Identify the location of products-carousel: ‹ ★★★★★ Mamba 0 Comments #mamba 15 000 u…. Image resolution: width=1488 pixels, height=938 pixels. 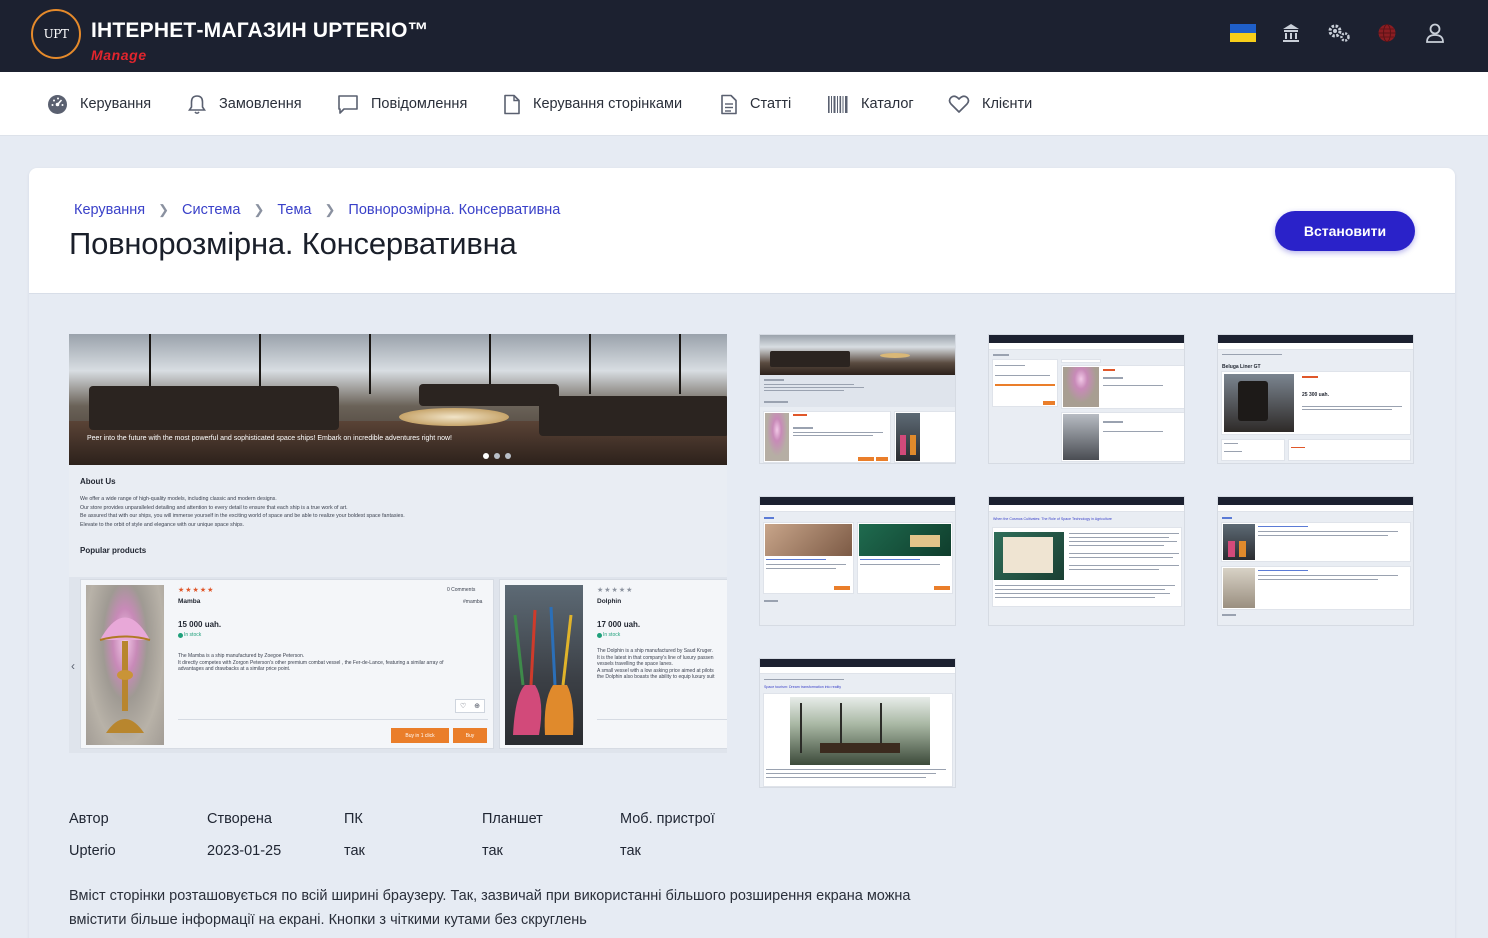
(398, 665).